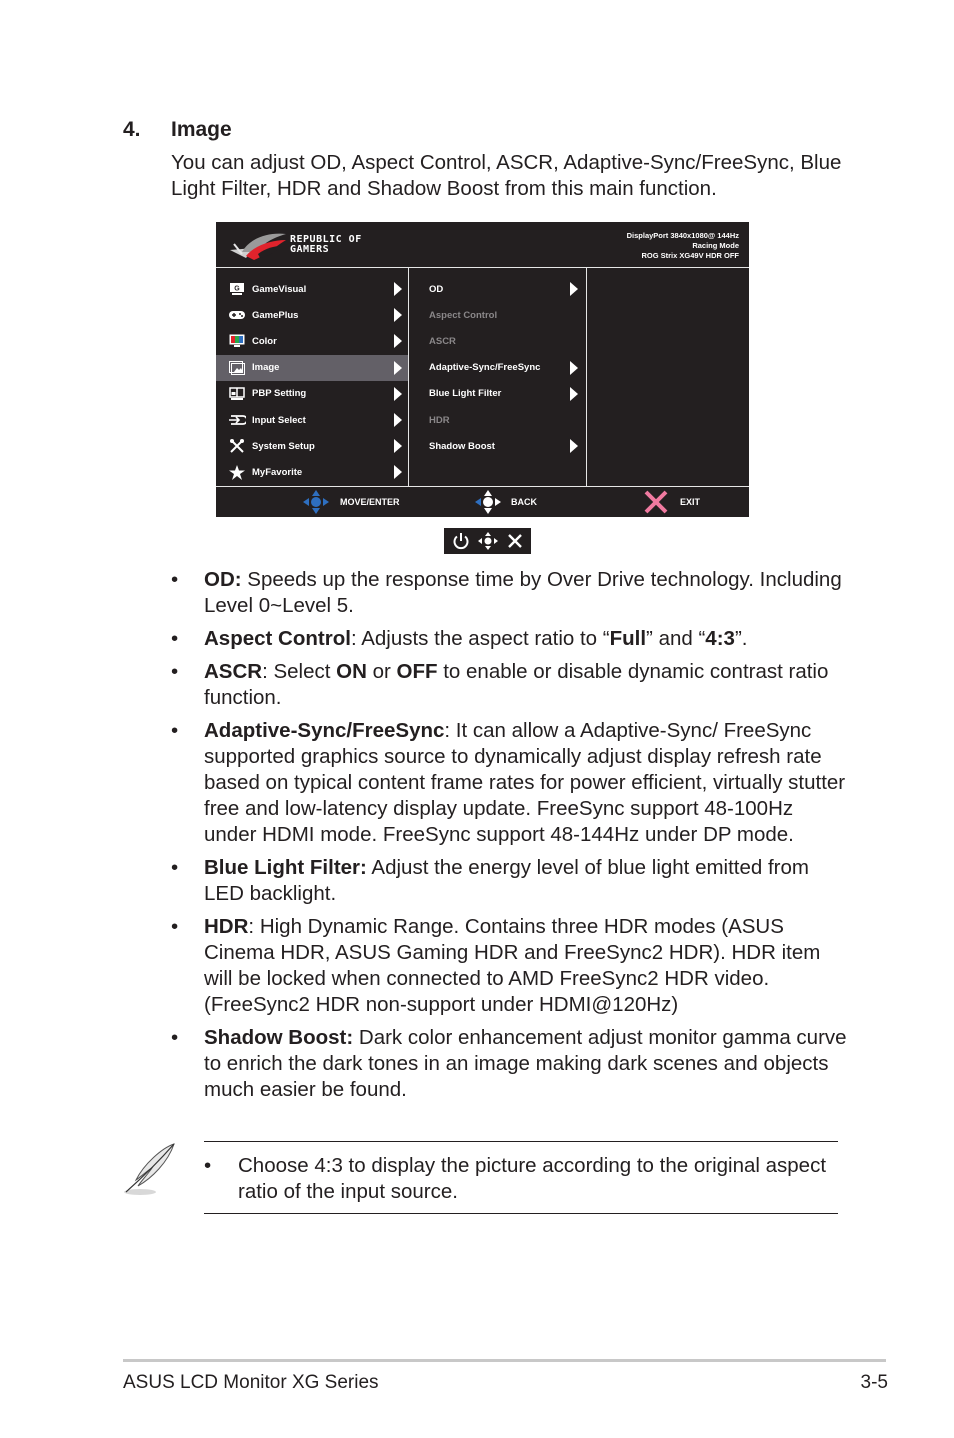 This screenshot has height=1438, width=954. I want to click on feature-term: ASCR, so click(233, 671).